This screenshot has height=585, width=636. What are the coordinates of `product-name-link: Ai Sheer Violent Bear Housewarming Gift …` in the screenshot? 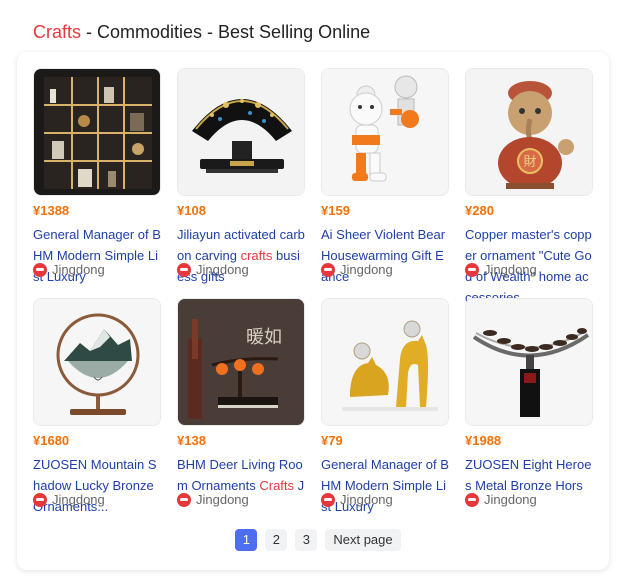 It's located at (385, 254).